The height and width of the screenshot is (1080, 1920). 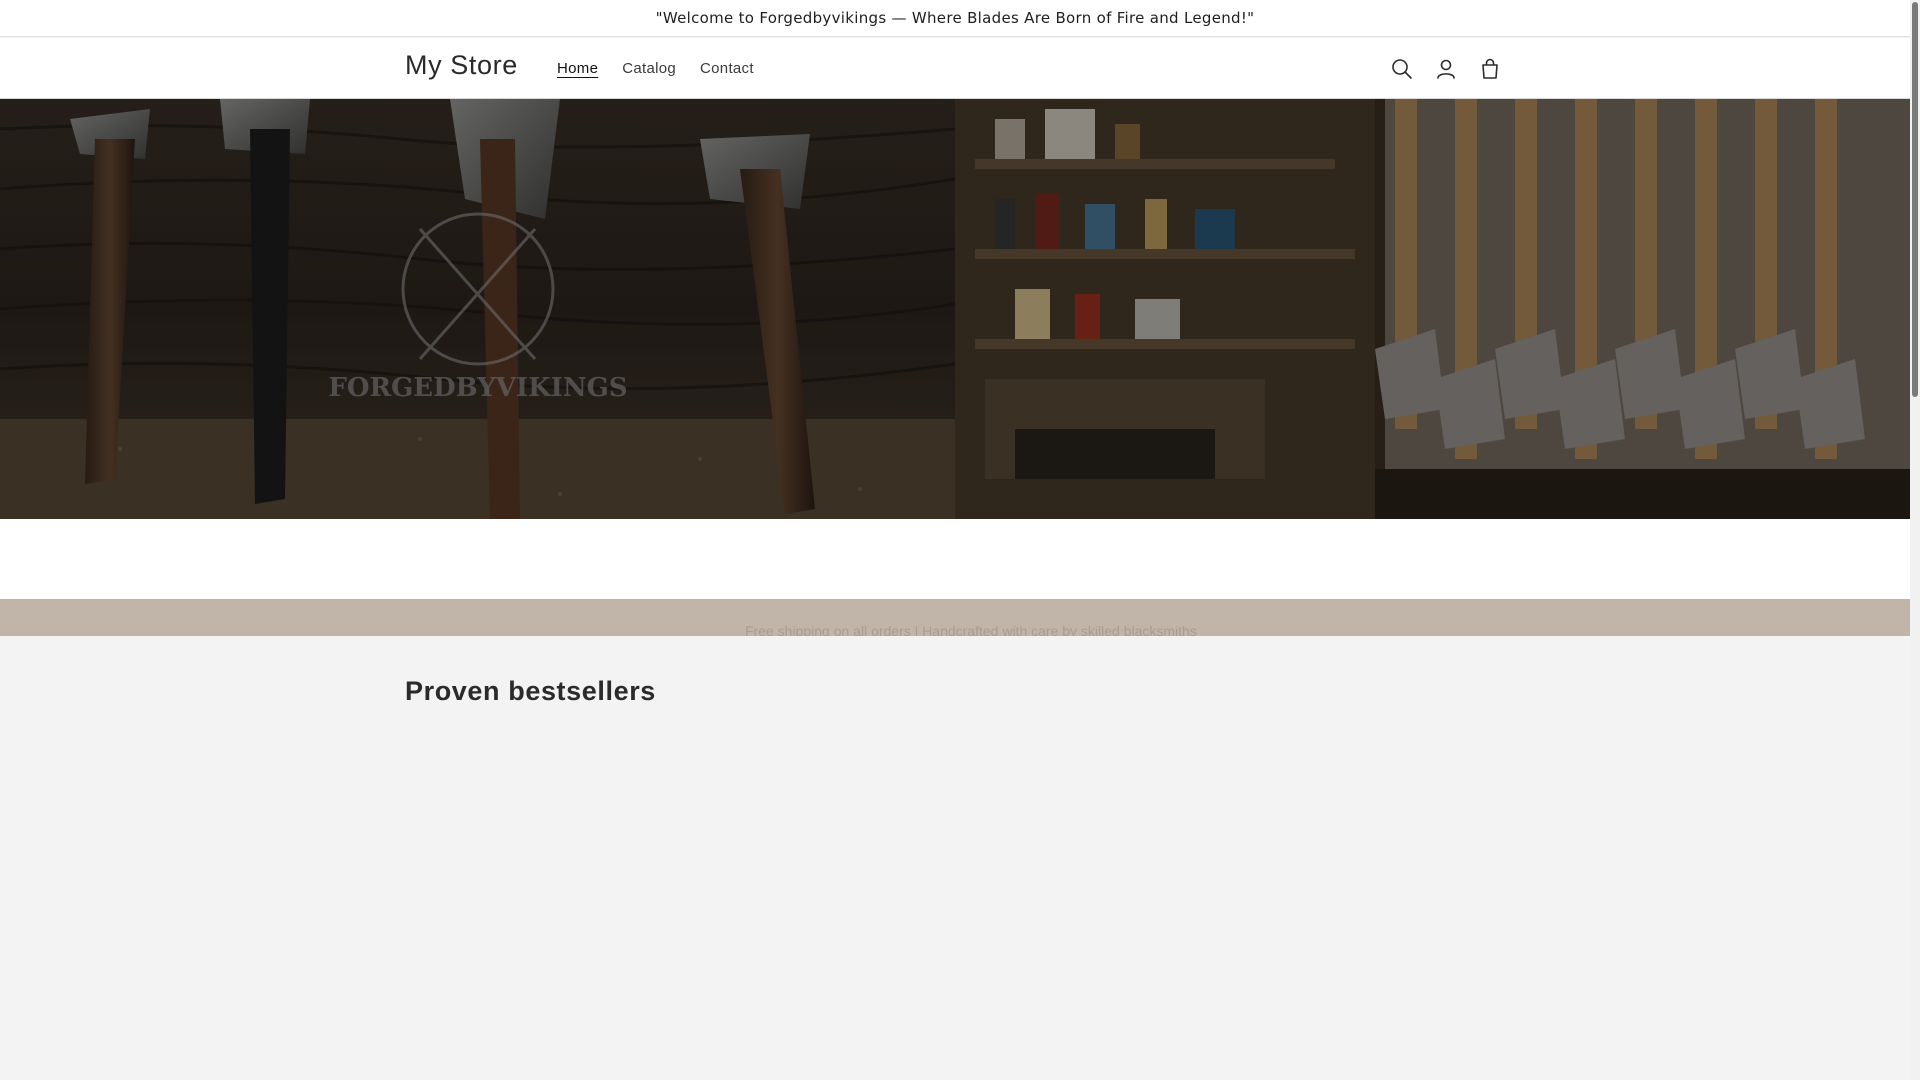 I want to click on store-logo: My Store, so click(x=461, y=65).